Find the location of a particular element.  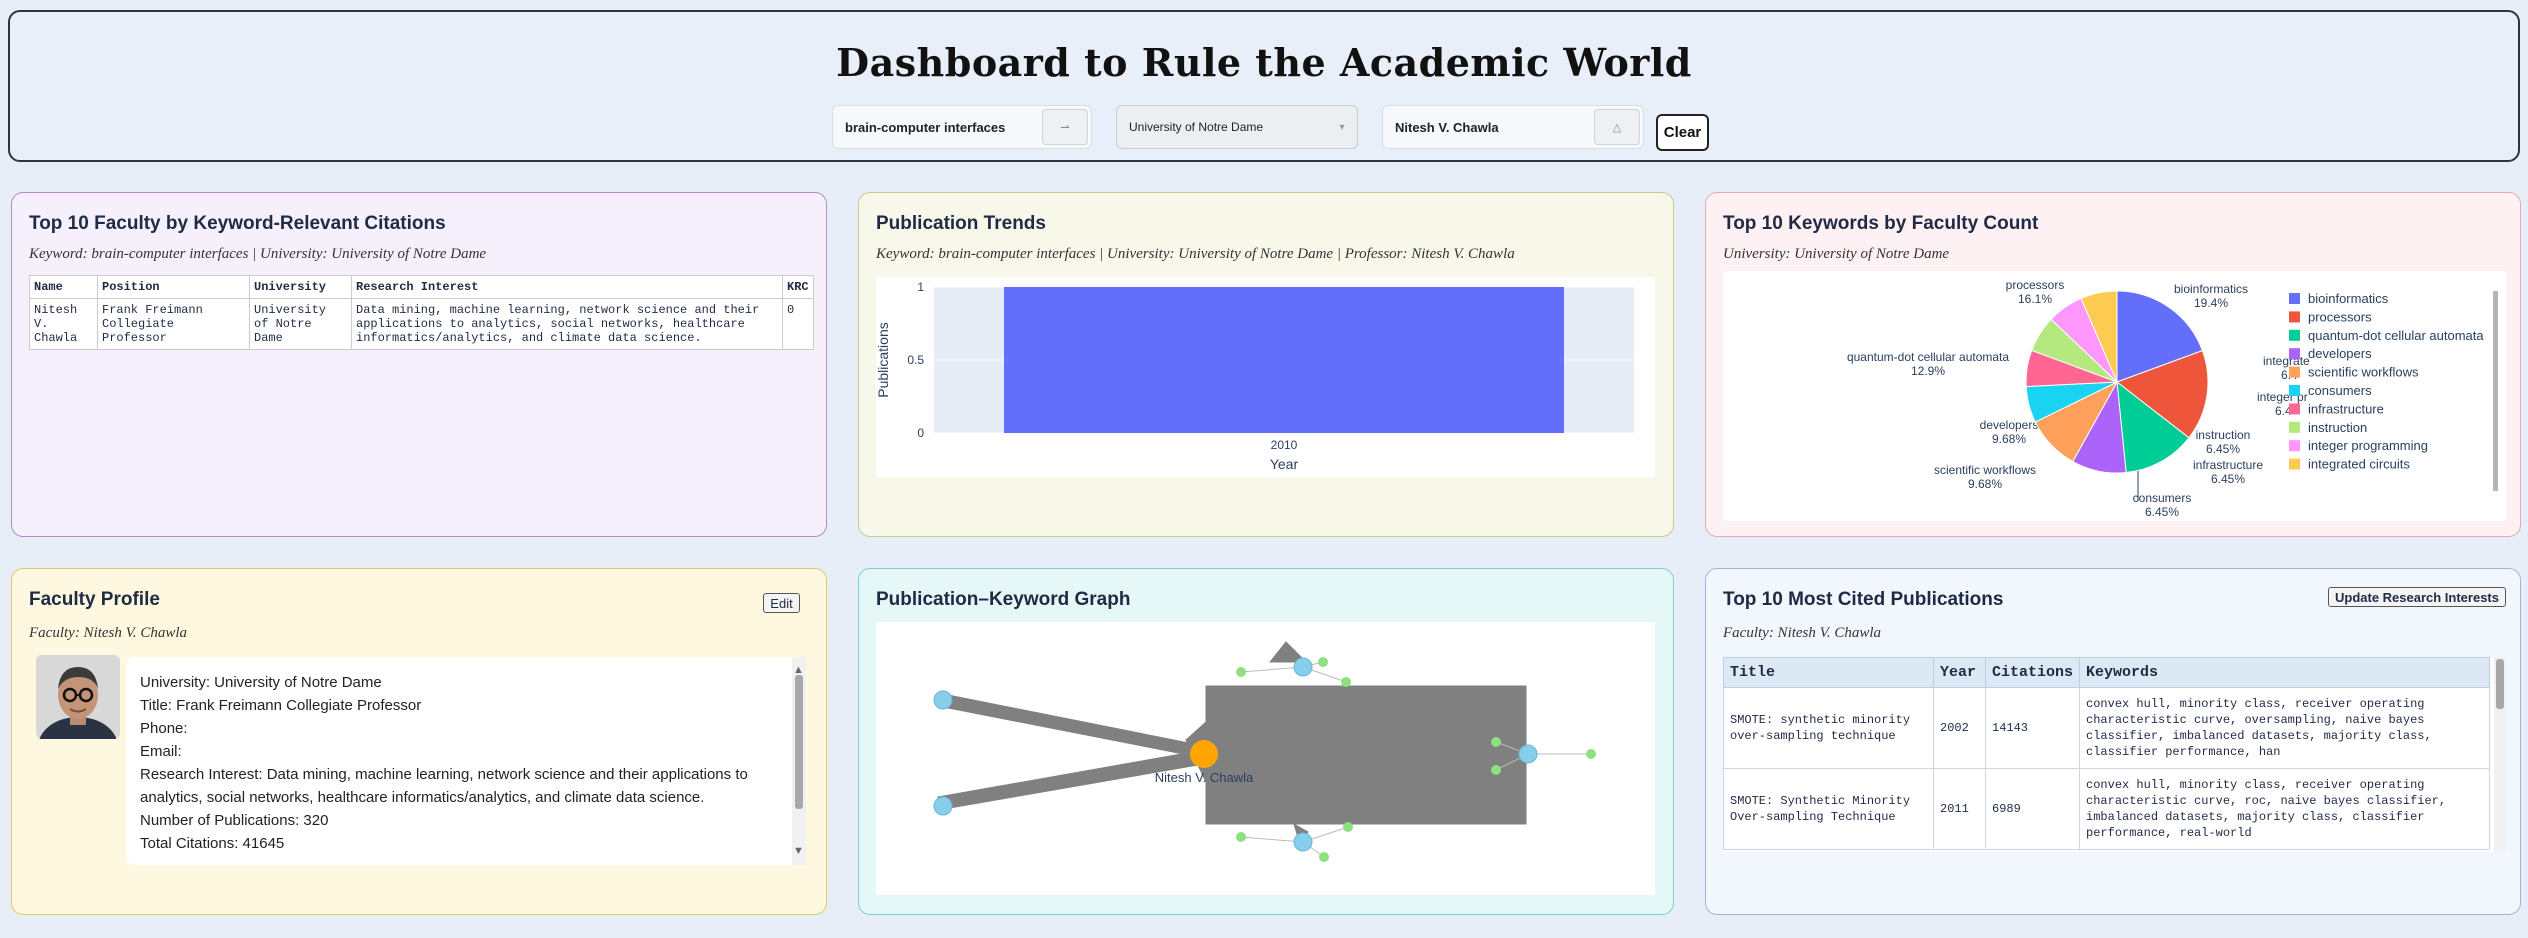

edit-button: Edit is located at coordinates (781, 603).